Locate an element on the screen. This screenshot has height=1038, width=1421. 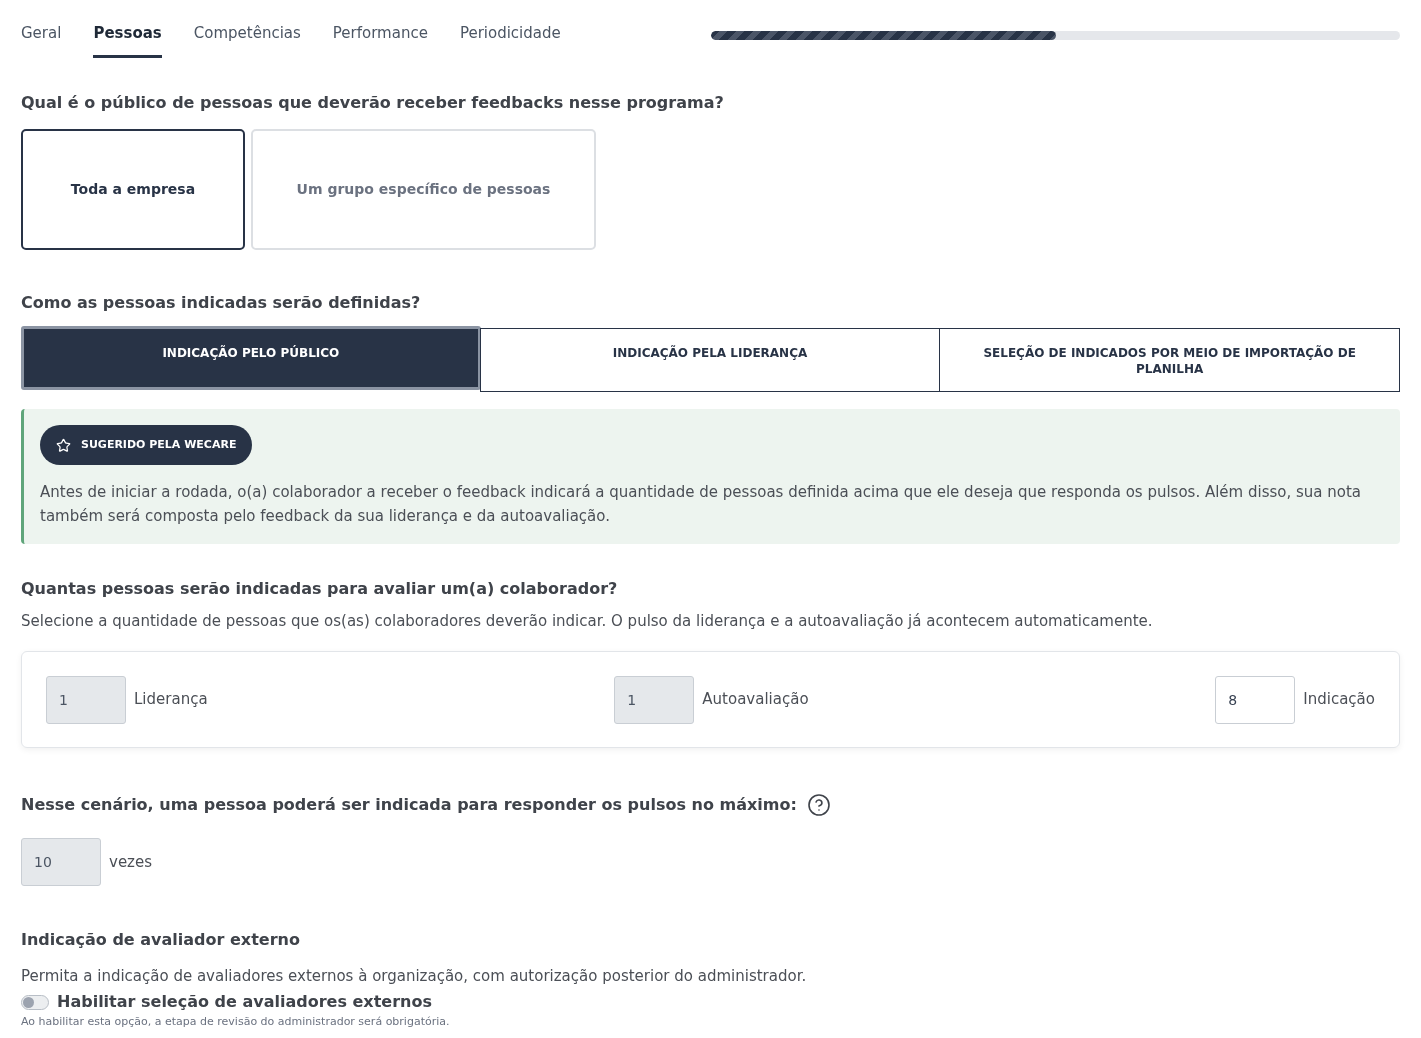
badge-label: SUGERIDO PELA WECARE is located at coordinates (159, 444).